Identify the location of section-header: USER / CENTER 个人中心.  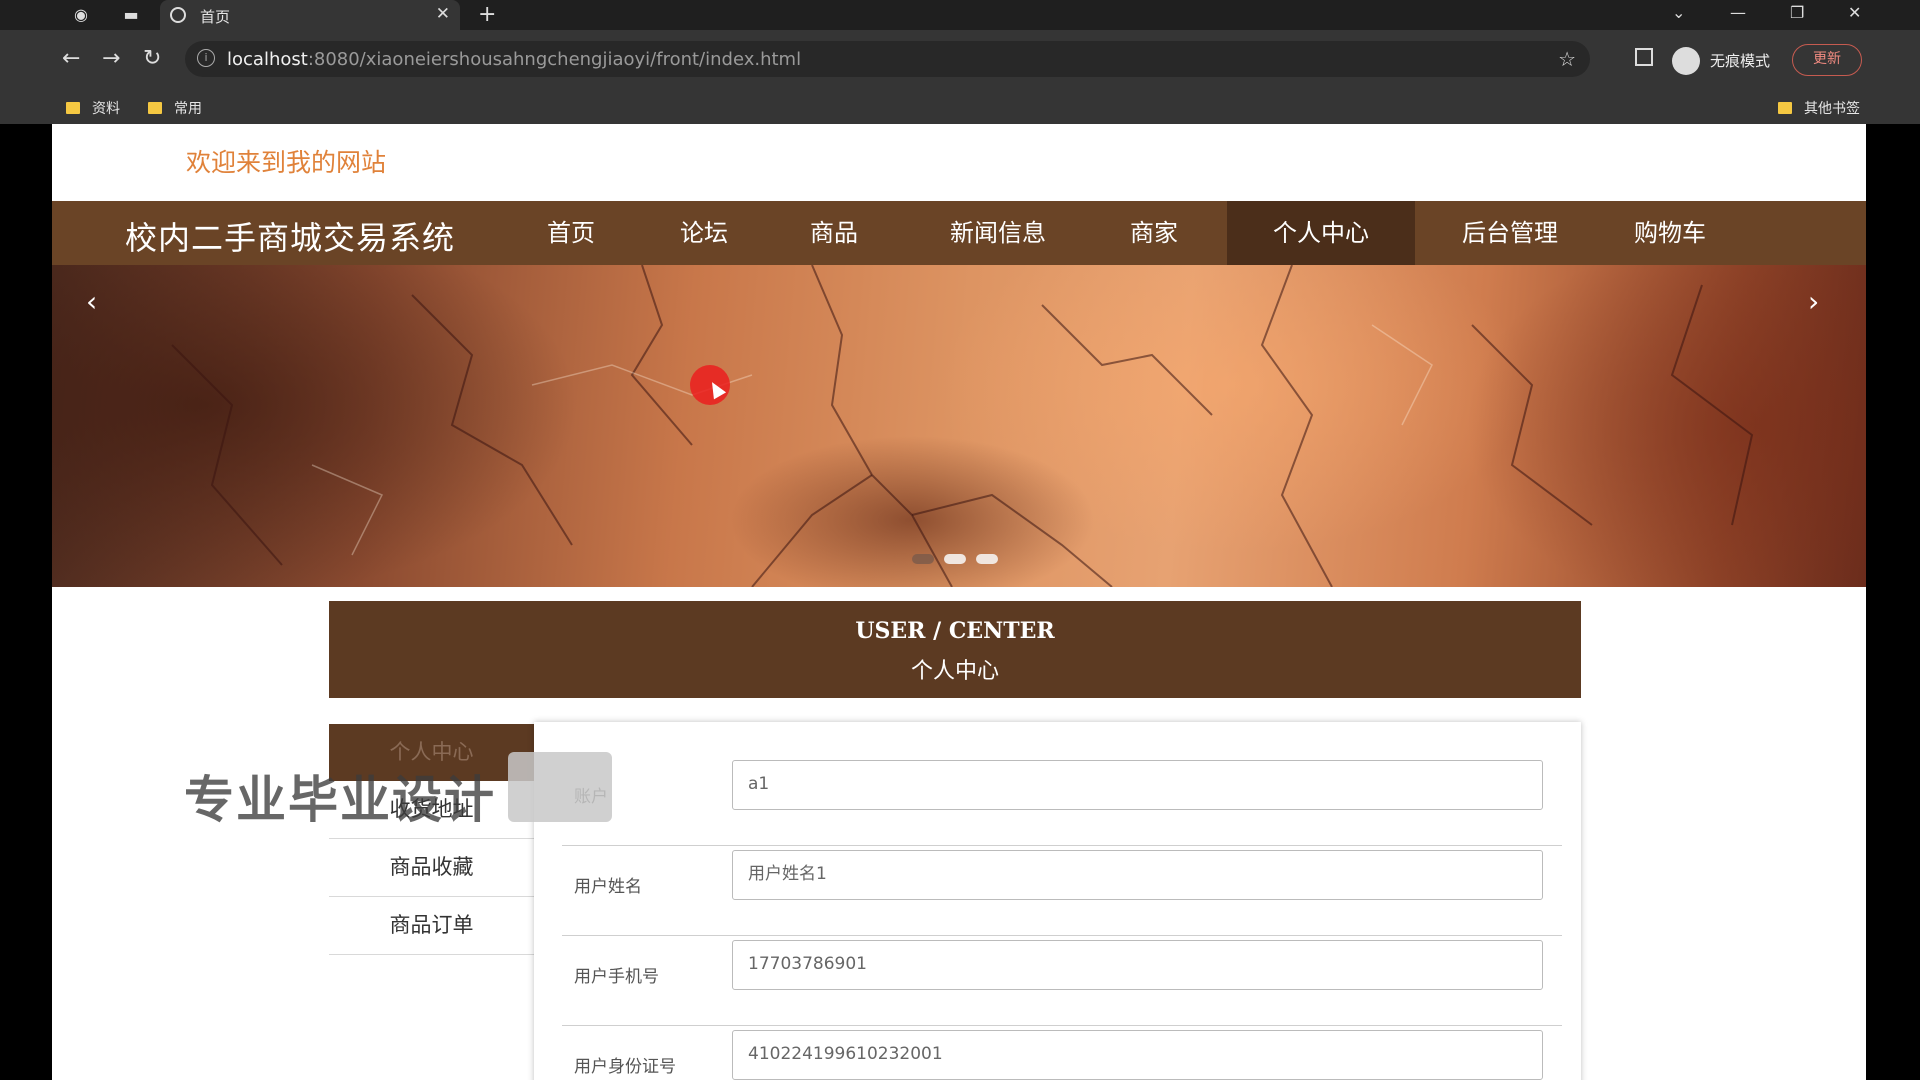
(955, 649).